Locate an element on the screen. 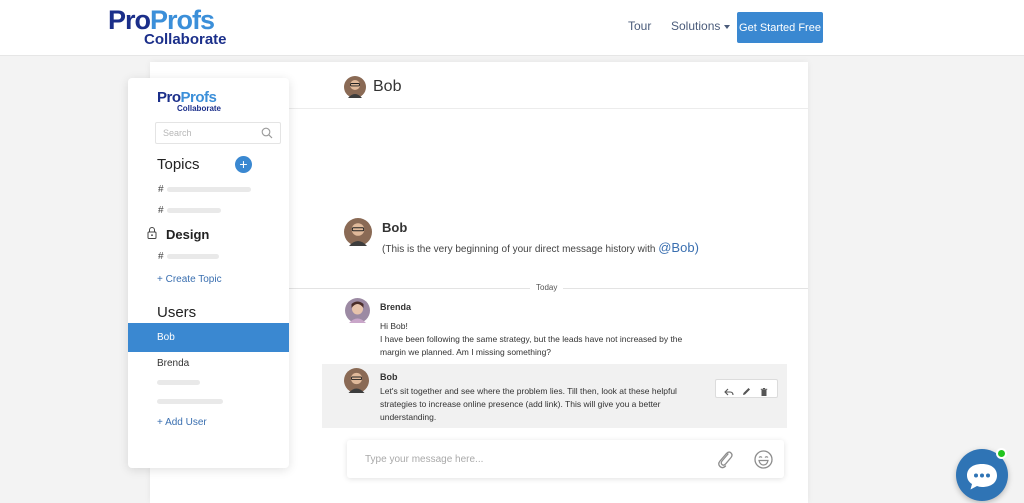 This screenshot has height=503, width=1024. sidebar-item-bob: Bob is located at coordinates (208, 337).